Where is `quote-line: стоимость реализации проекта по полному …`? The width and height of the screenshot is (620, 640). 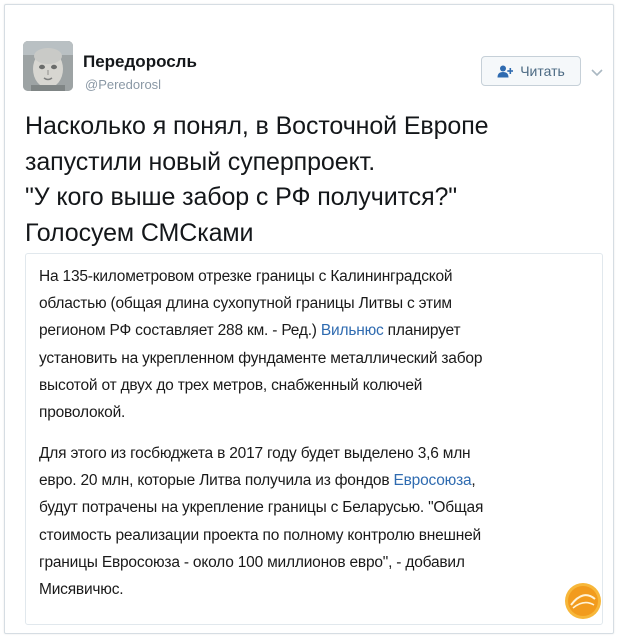
quote-line: стоимость реализации проекта по полному … is located at coordinates (260, 535).